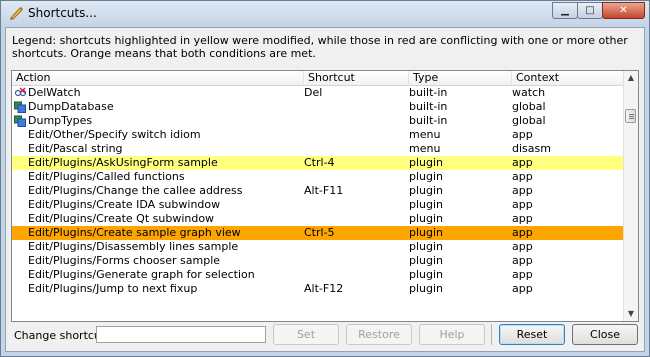  What do you see at coordinates (452, 334) in the screenshot?
I see `help-button: Help` at bounding box center [452, 334].